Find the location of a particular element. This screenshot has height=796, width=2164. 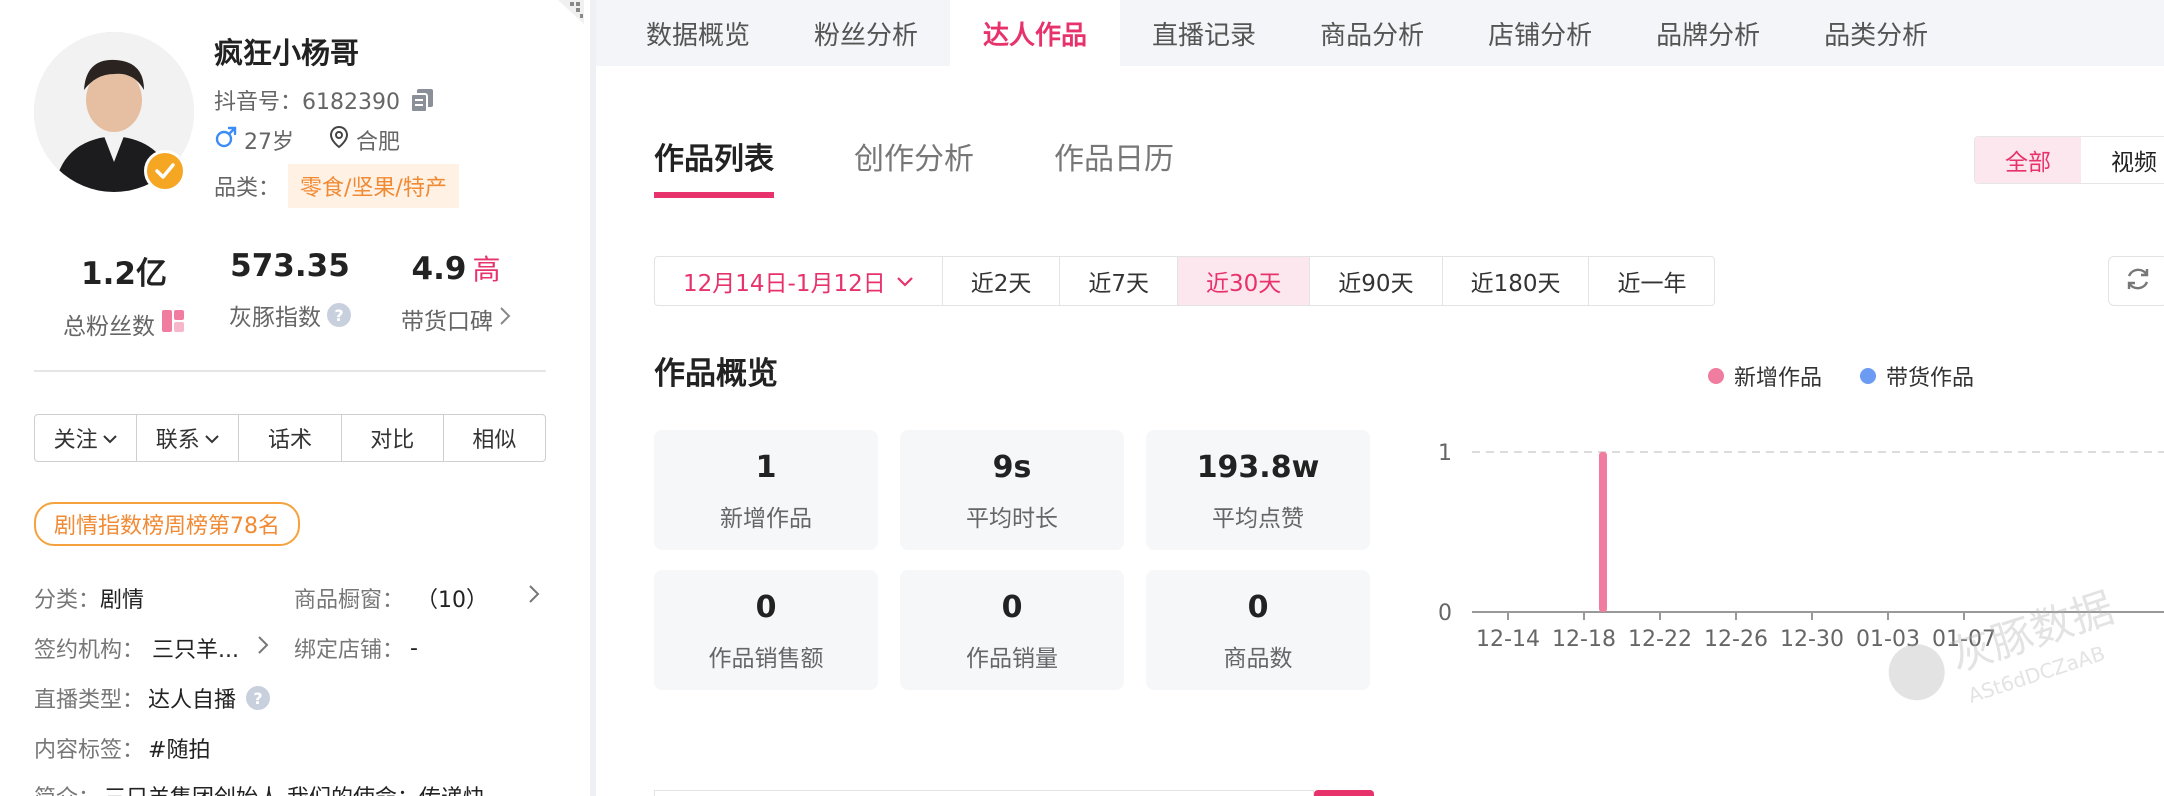

date-range-text: 12月14日-1月12日 is located at coordinates (784, 284).